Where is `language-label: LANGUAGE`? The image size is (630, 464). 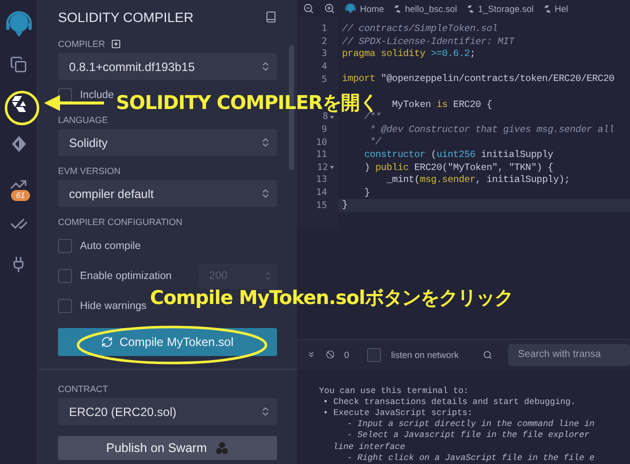 language-label: LANGUAGE is located at coordinates (83, 120).